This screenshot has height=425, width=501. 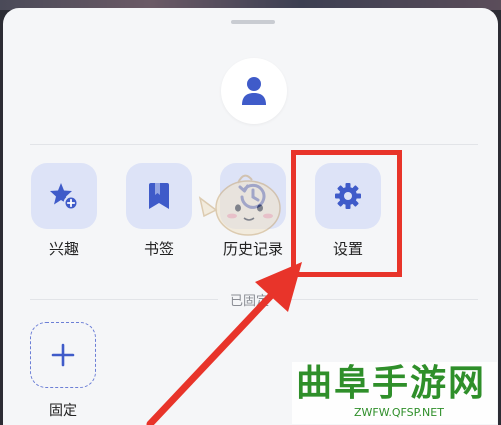 What do you see at coordinates (158, 249) in the screenshot?
I see `tile-bookmarks-label: 书签` at bounding box center [158, 249].